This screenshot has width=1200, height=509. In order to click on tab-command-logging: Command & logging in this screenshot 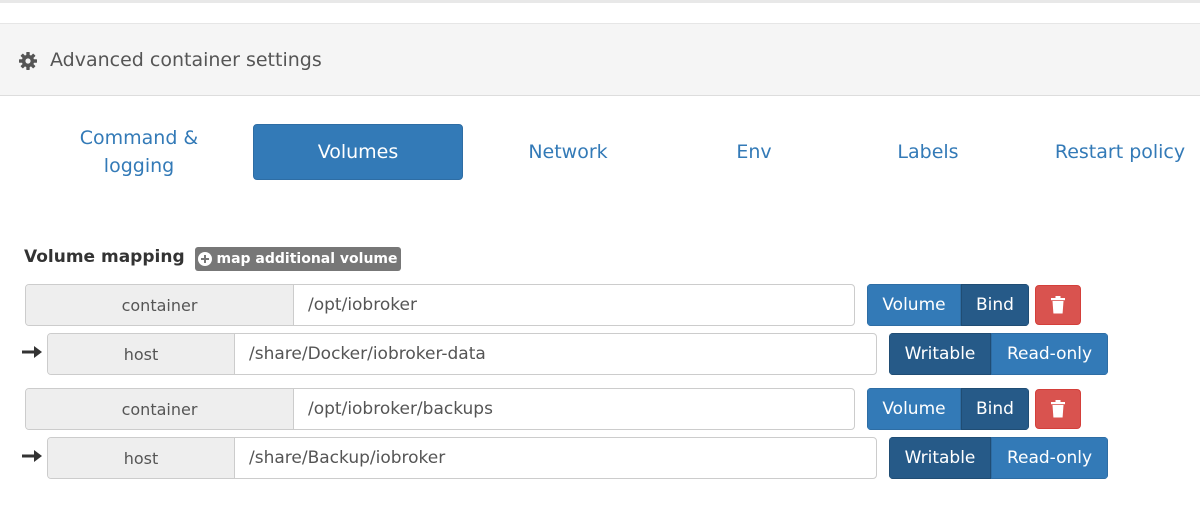, I will do `click(139, 152)`.